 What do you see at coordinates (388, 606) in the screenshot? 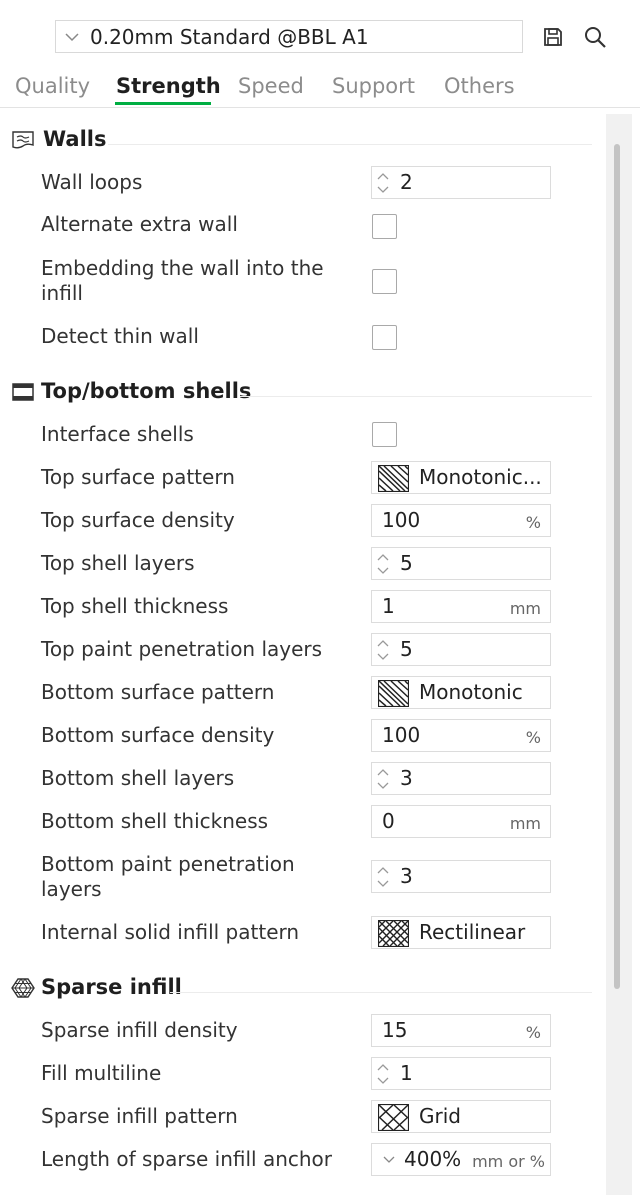
I see `top-shell-thickness-value: 1` at bounding box center [388, 606].